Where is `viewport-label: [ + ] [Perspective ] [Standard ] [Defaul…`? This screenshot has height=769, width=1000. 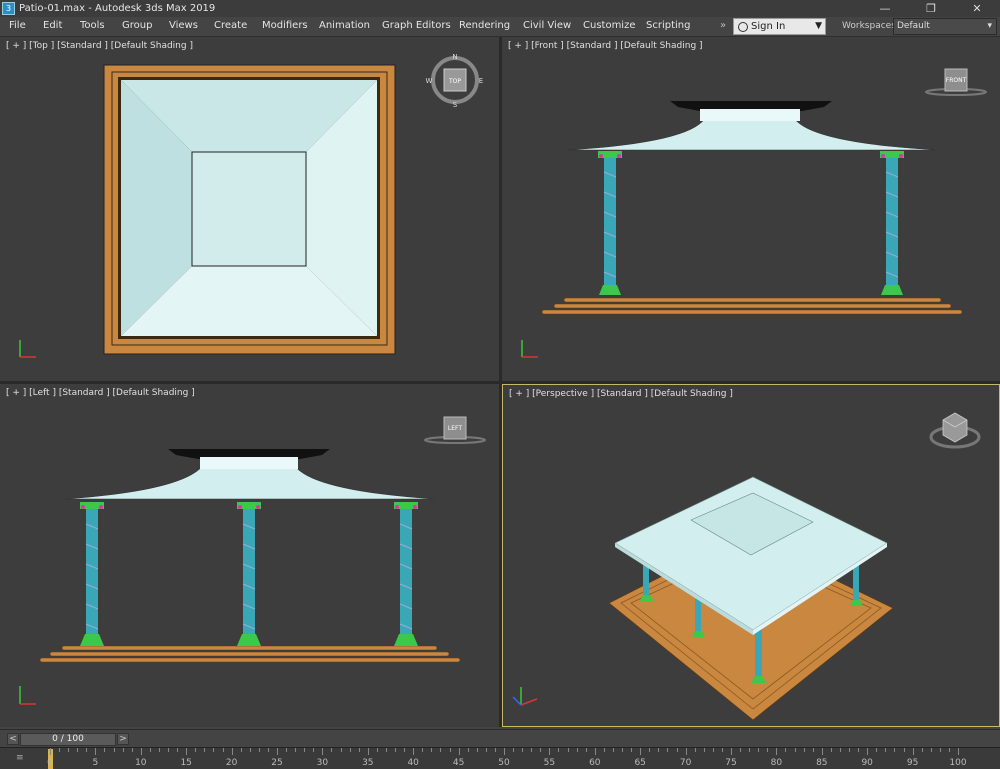
viewport-label: [ + ] [Perspective ] [Standard ] [Defaul… is located at coordinates (621, 394).